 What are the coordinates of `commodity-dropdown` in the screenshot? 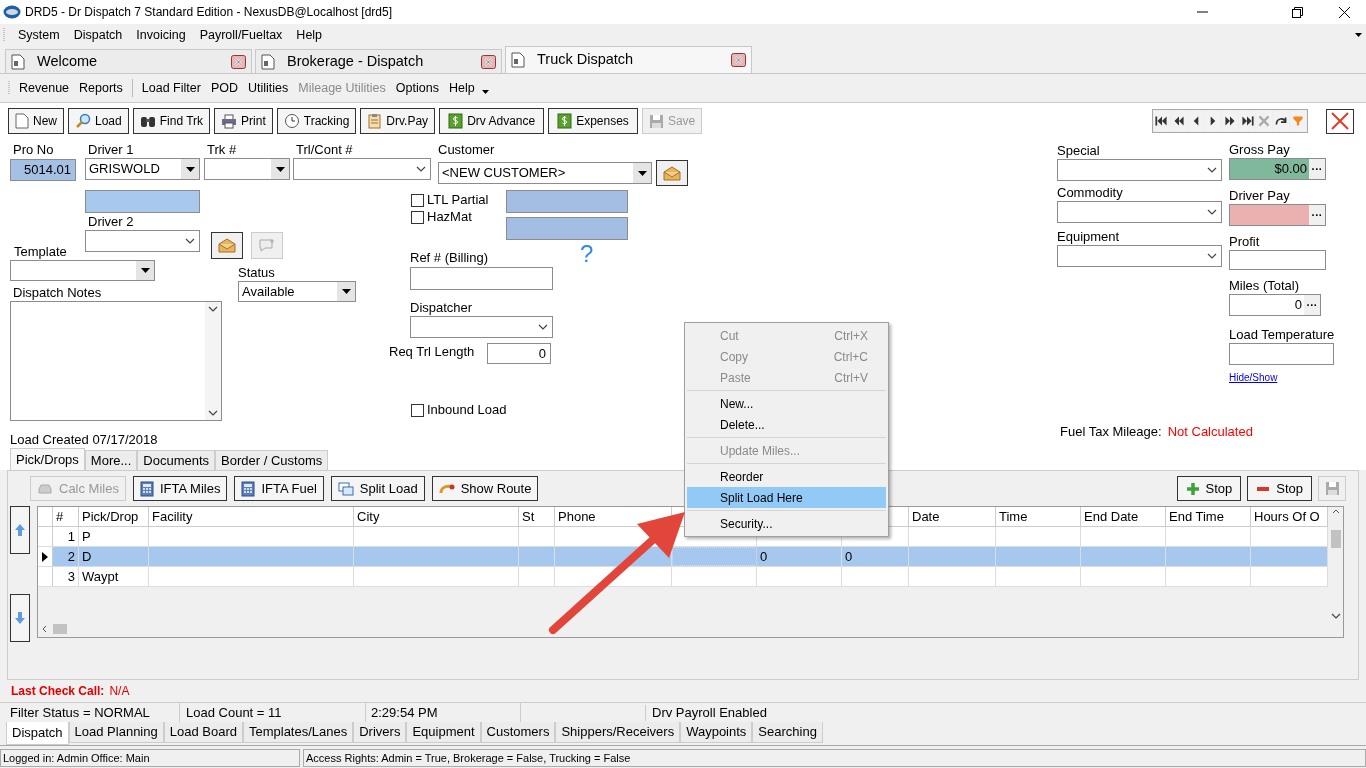 It's located at (1139, 212).